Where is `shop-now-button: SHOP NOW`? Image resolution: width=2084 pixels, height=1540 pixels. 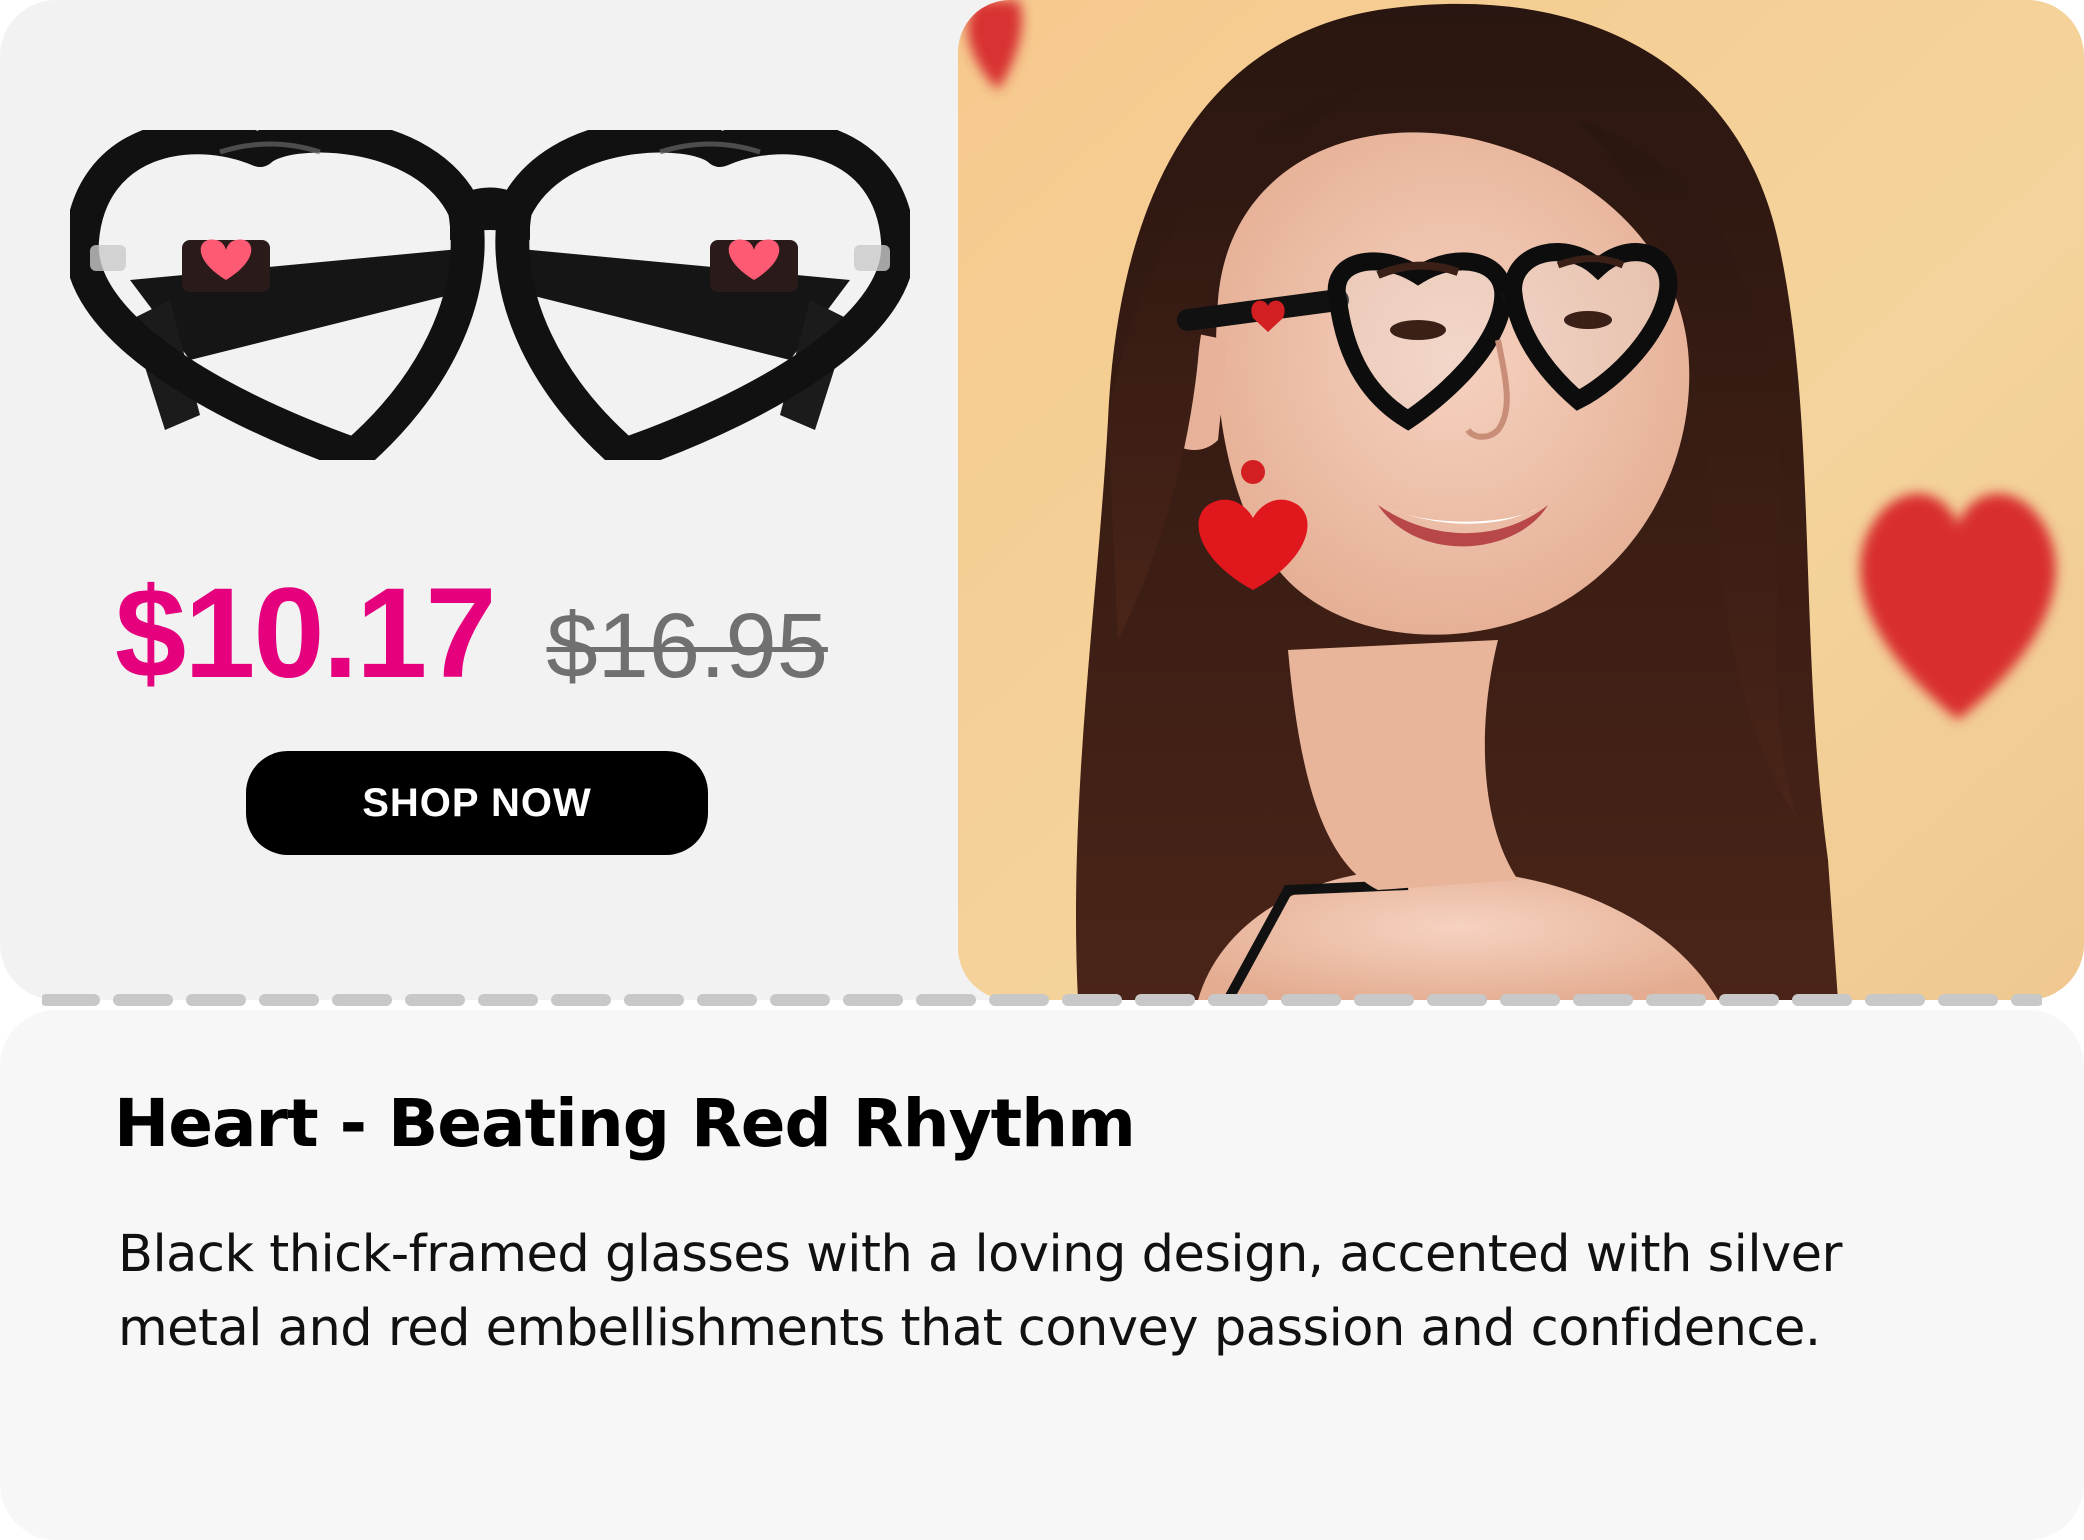 shop-now-button: SHOP NOW is located at coordinates (477, 803).